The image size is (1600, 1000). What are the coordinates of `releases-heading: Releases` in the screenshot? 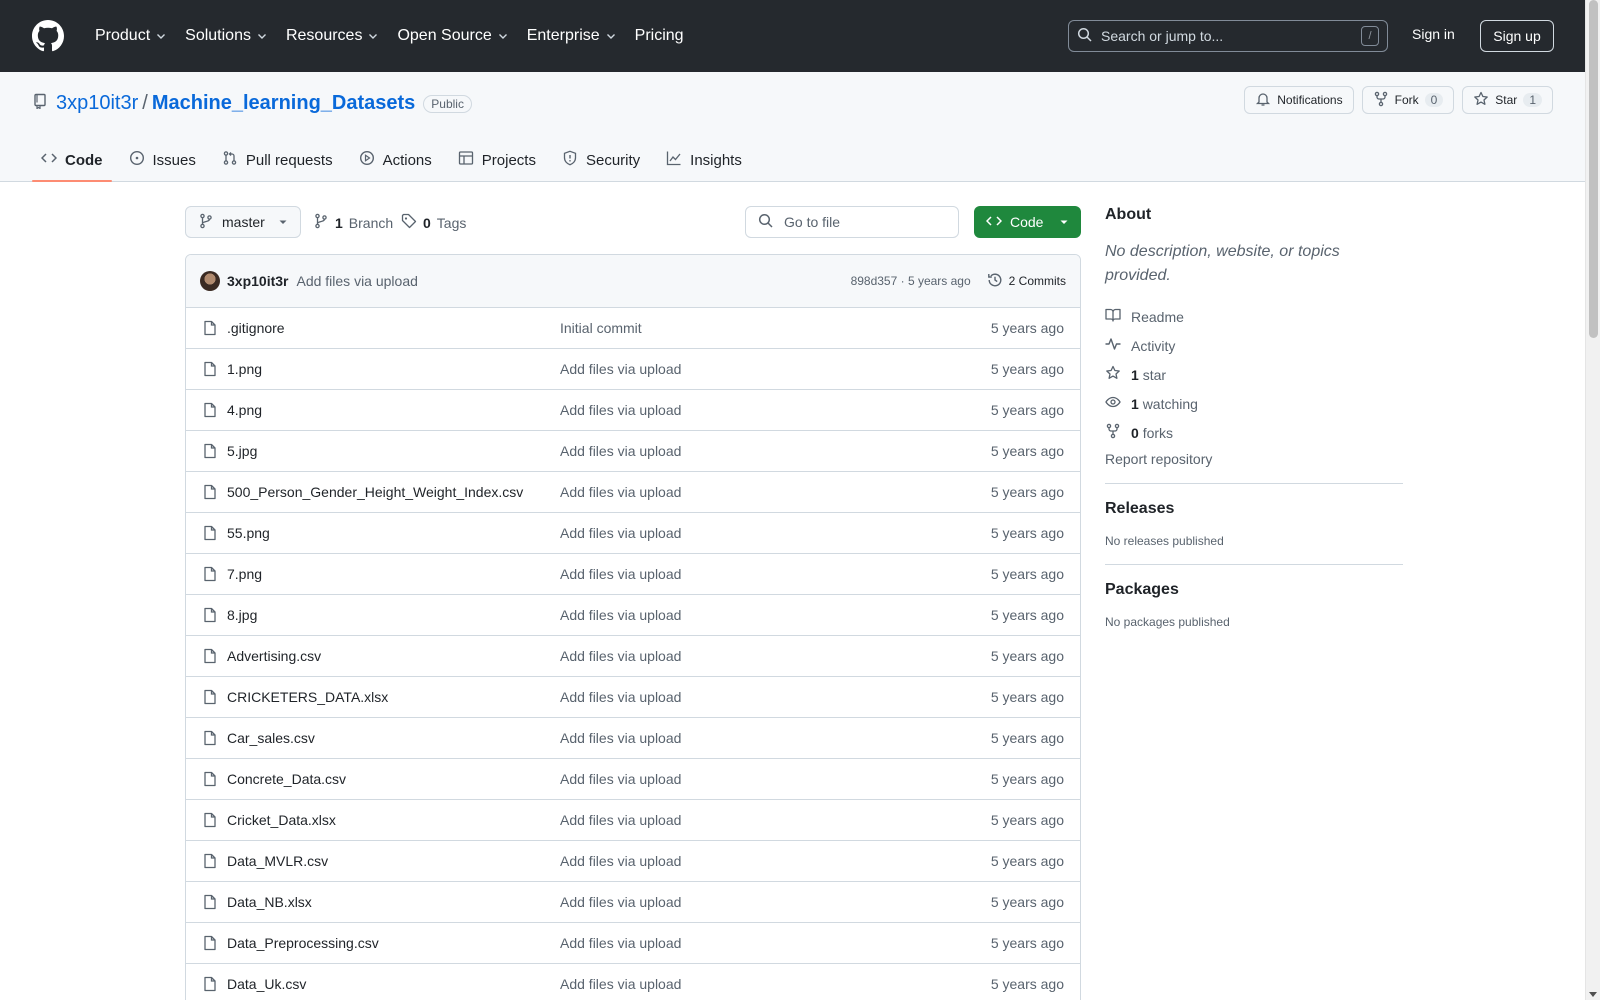 It's located at (1254, 509).